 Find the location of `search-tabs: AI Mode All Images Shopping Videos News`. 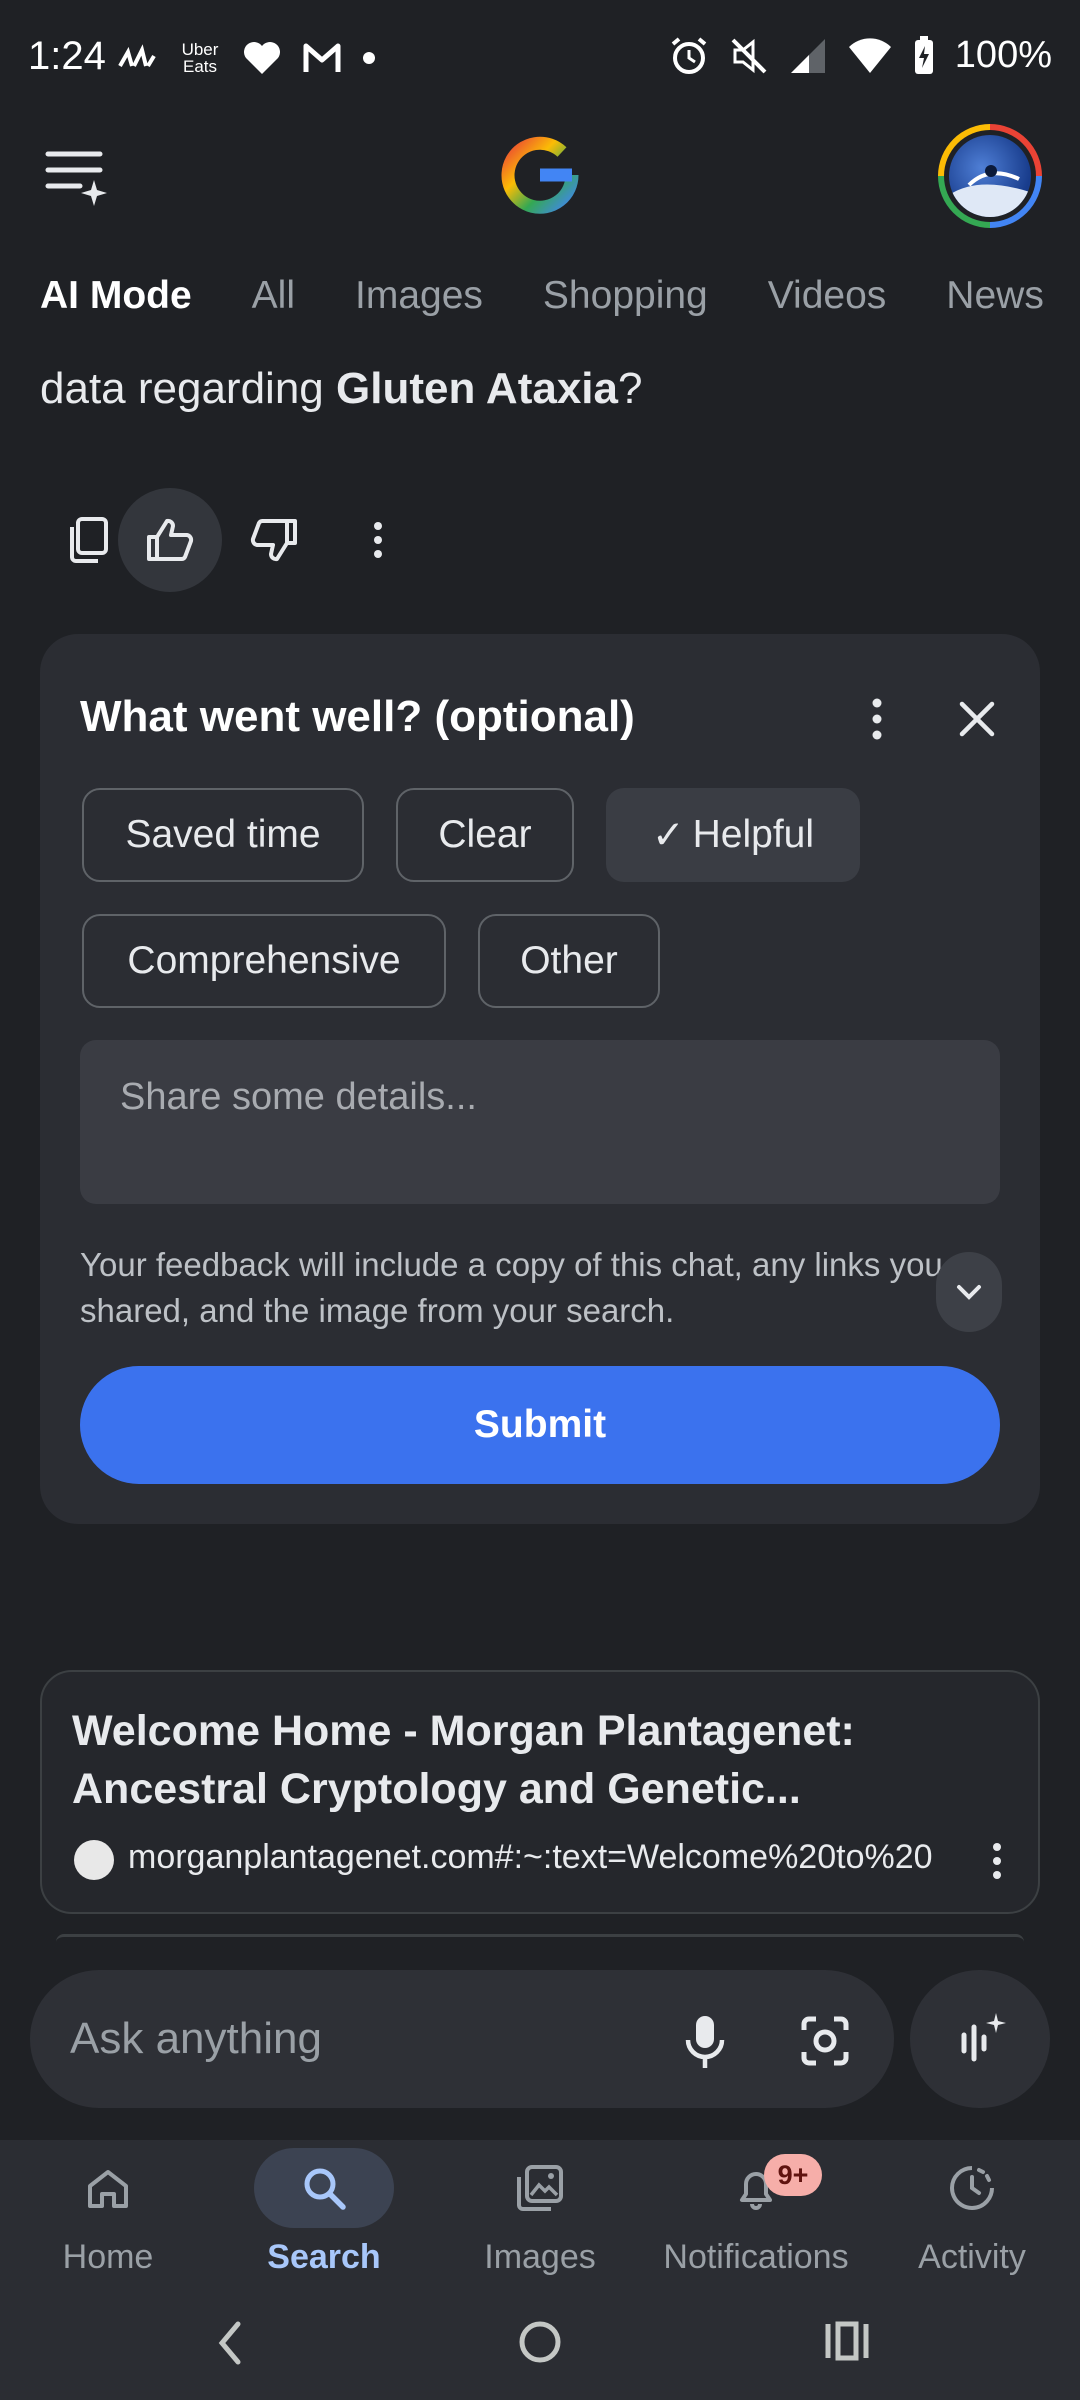

search-tabs: AI Mode All Images Shopping Videos News is located at coordinates (560, 304).